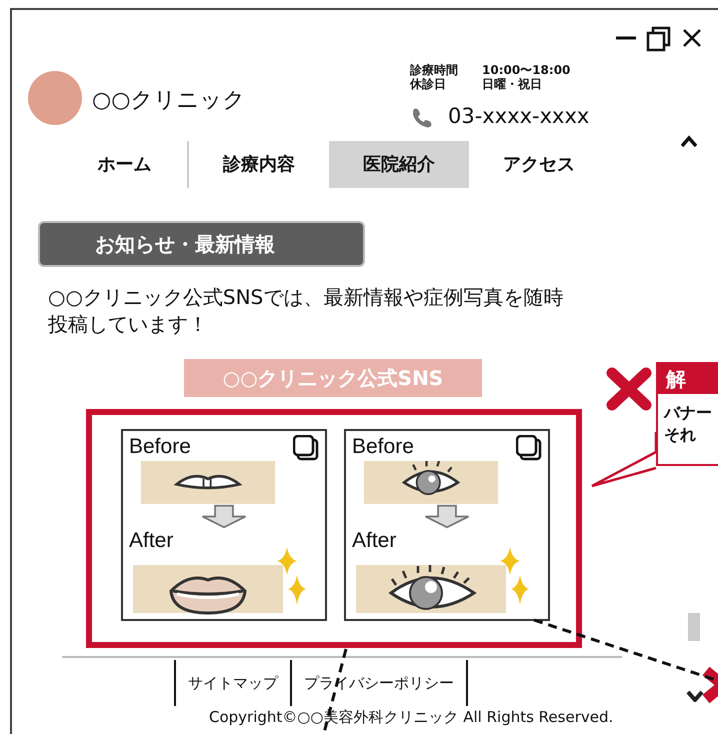  I want to click on intro-text: ○○クリニック公式SNSでは、最新情報や症例写真を随時投稿しています！, so click(306, 311).